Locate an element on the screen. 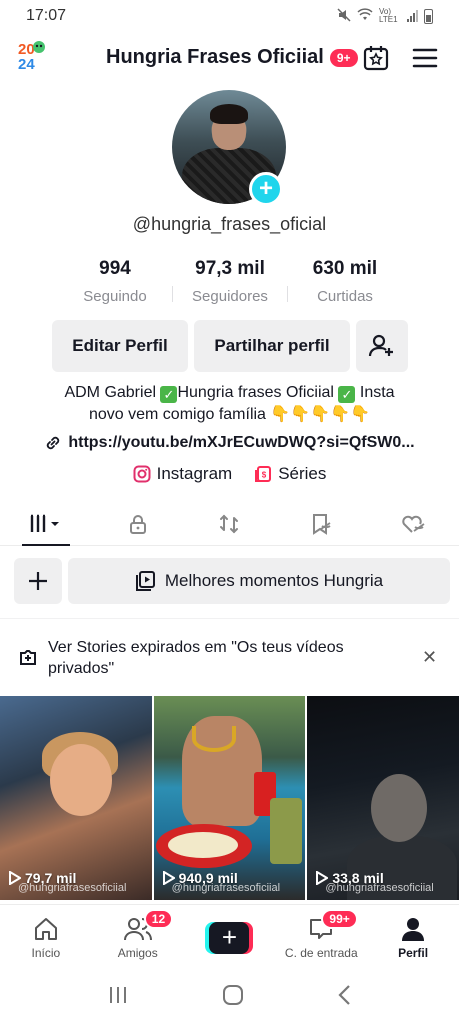 The height and width of the screenshot is (1024, 459). video-views-count: 33,8 mil is located at coordinates (358, 878).